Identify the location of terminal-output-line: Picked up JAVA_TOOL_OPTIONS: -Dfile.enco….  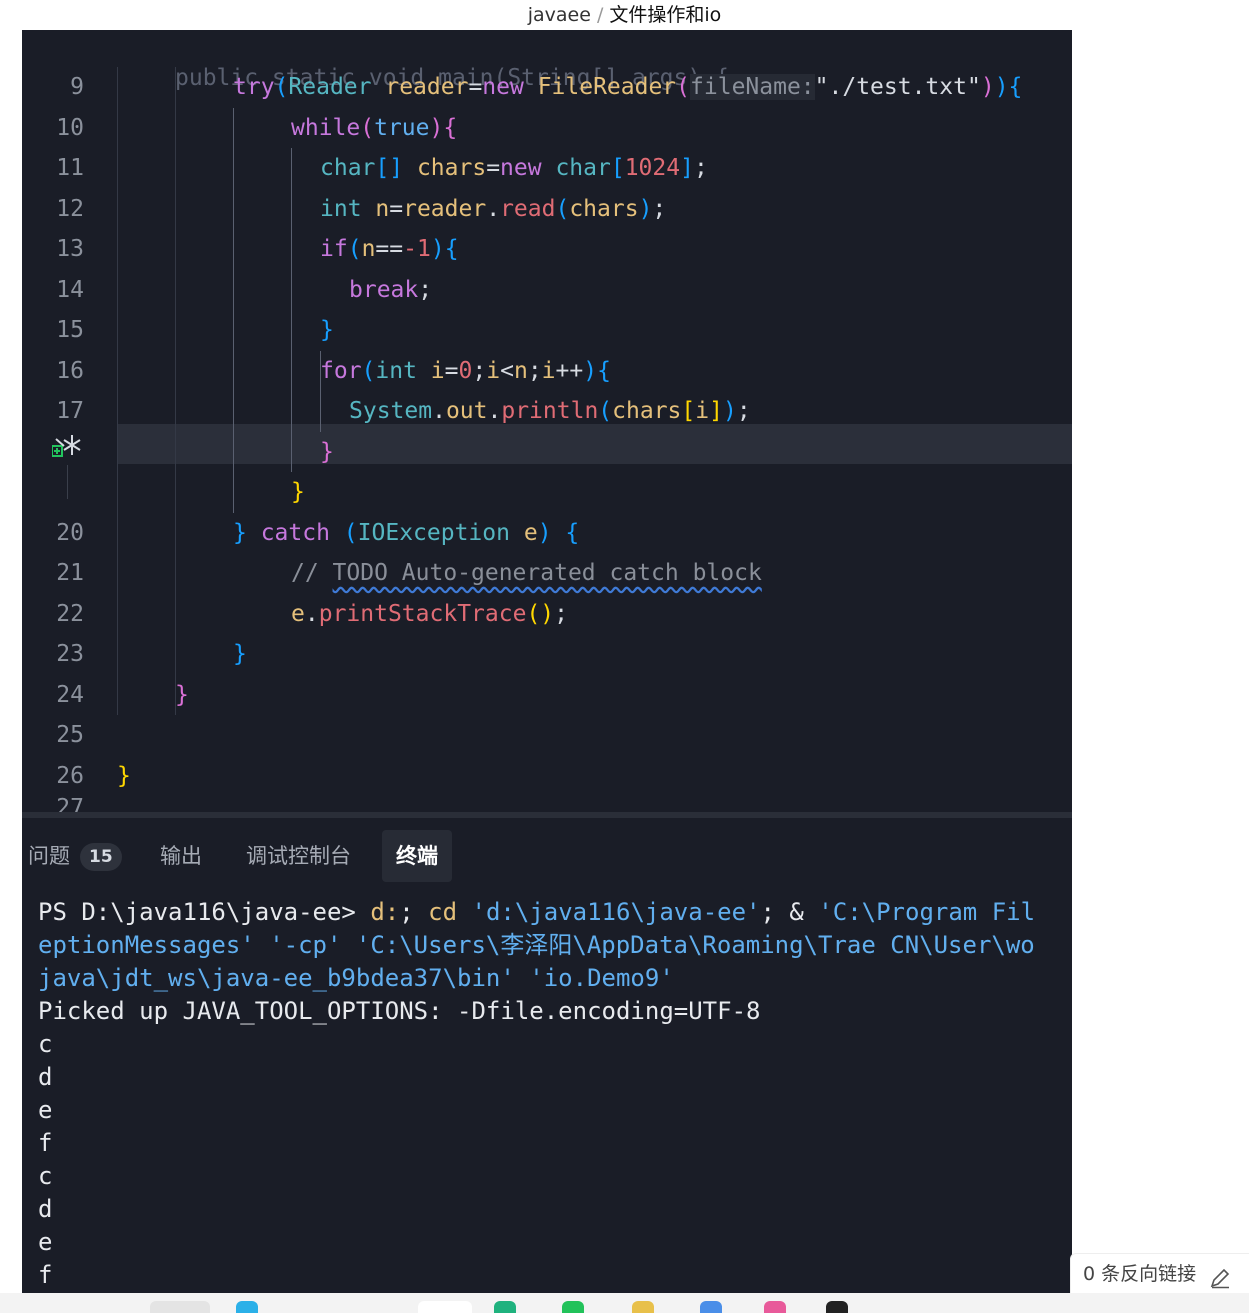
(399, 1011).